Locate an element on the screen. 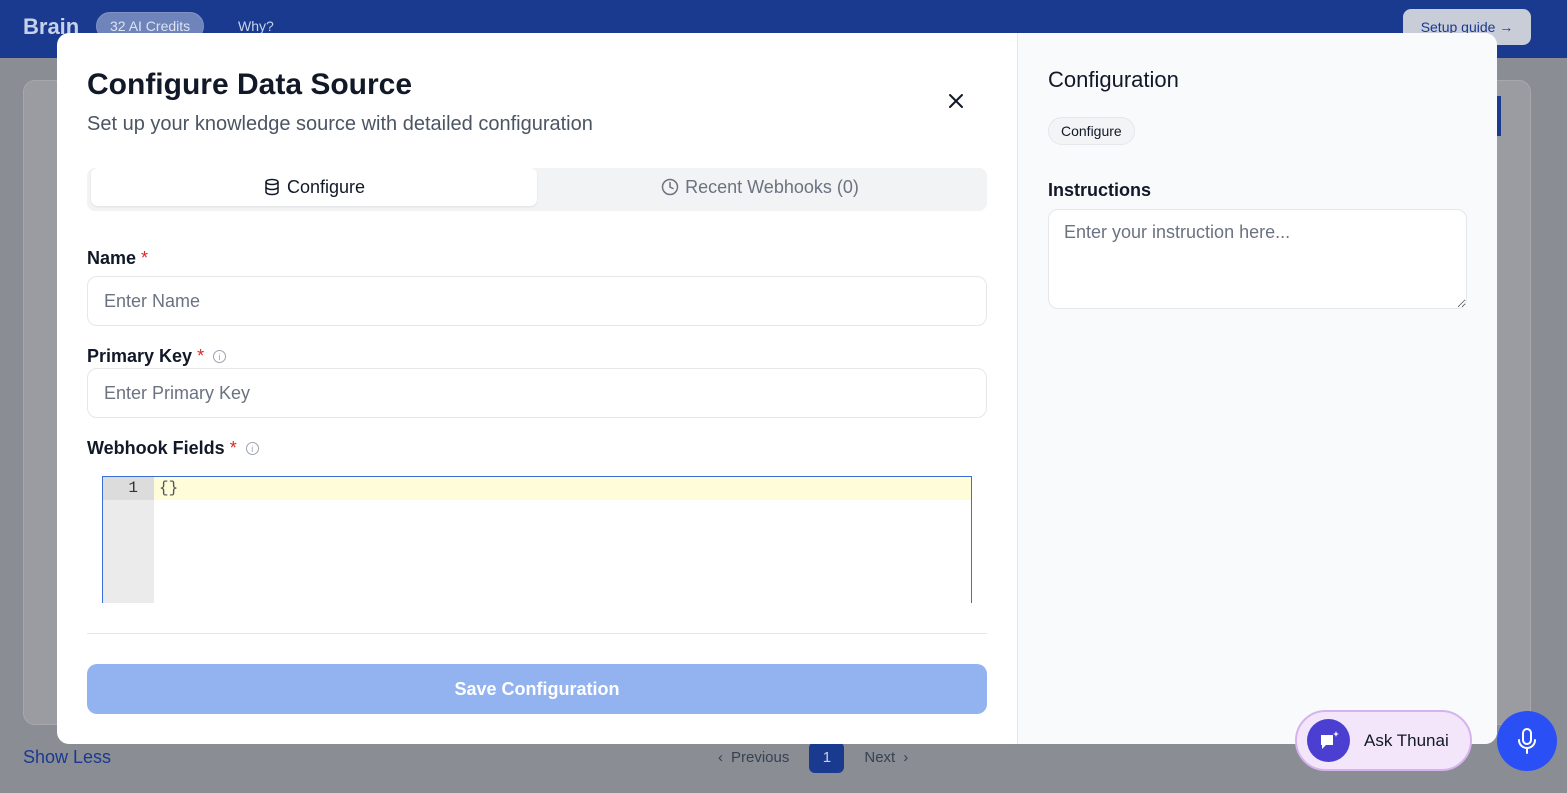 This screenshot has height=793, width=1567. primary-key-label: Primary Key * i is located at coordinates (157, 356).